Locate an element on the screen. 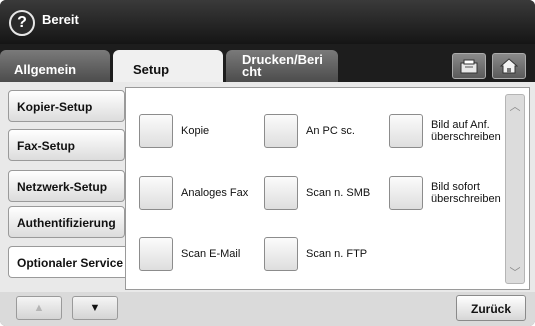 This screenshot has width=535, height=326. options-scrollbar: ︿ ﹀ is located at coordinates (515, 189).